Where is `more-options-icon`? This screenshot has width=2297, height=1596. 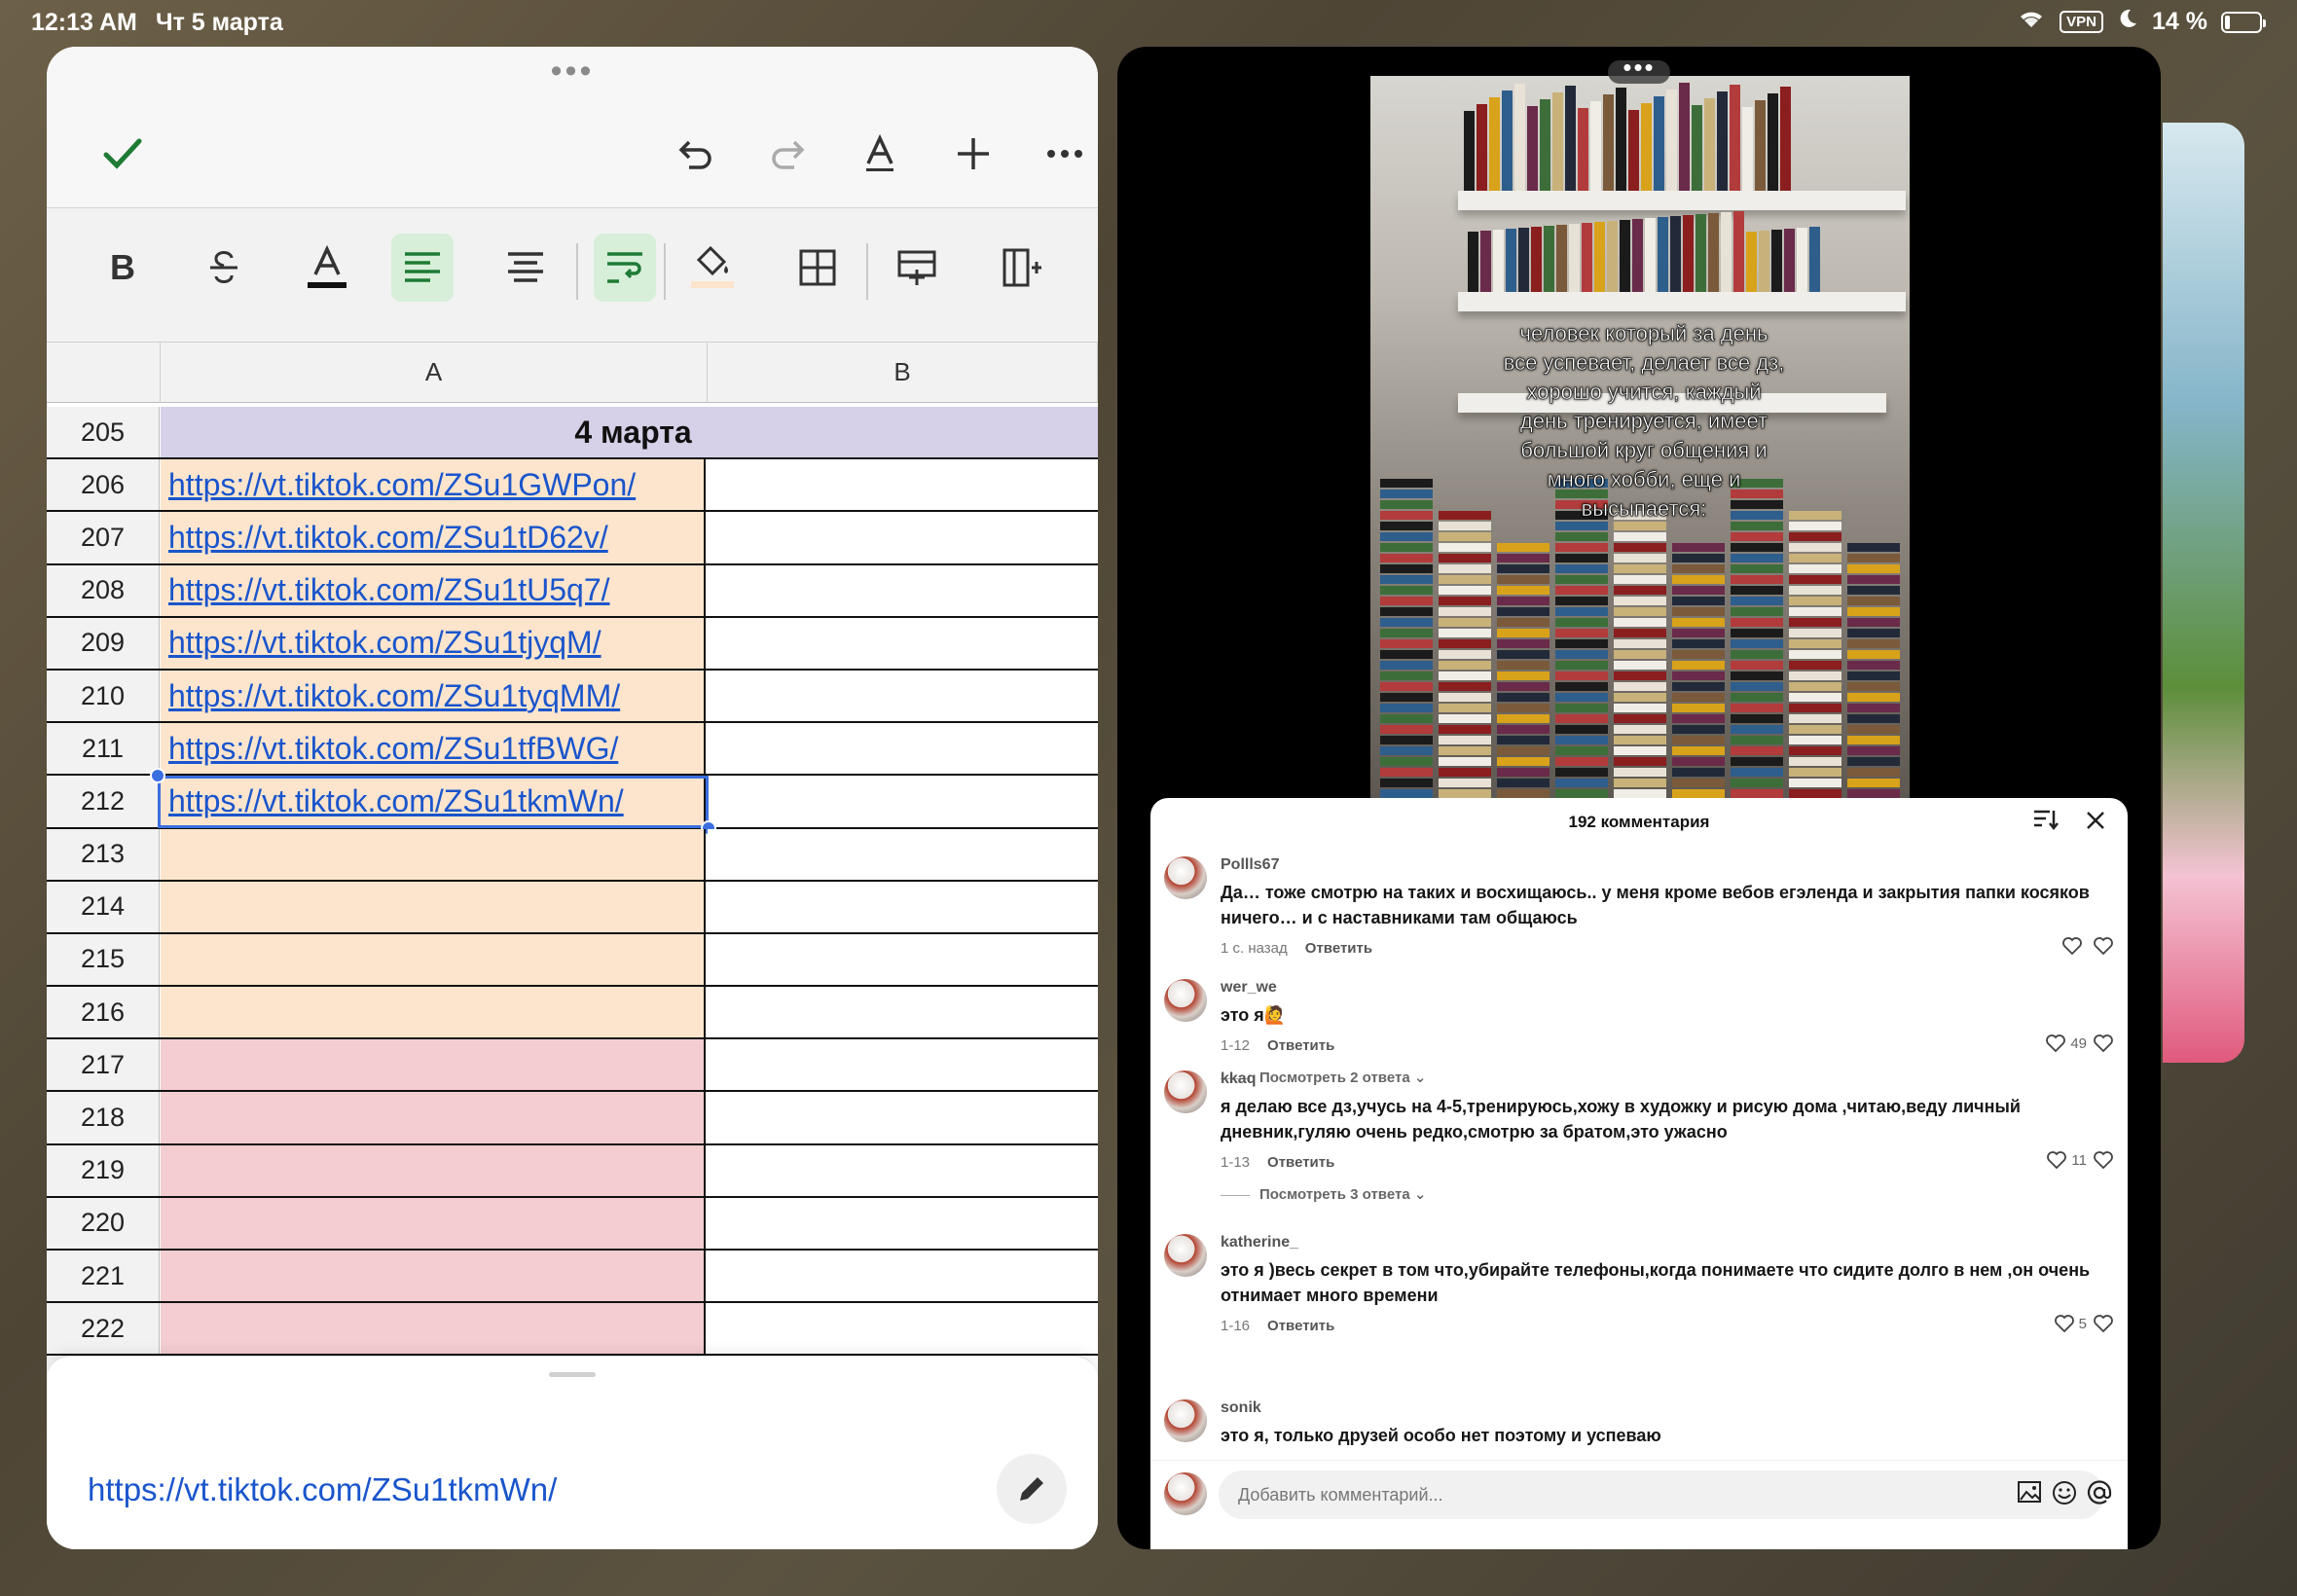 more-options-icon is located at coordinates (1065, 154).